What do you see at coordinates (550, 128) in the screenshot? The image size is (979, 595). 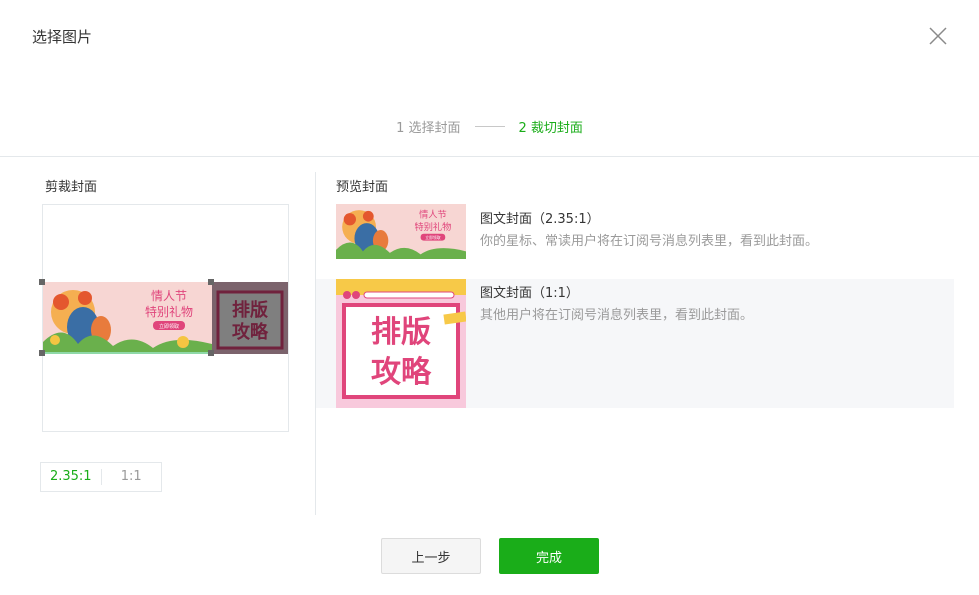 I see `step-crop-cover: 2 裁切封面` at bounding box center [550, 128].